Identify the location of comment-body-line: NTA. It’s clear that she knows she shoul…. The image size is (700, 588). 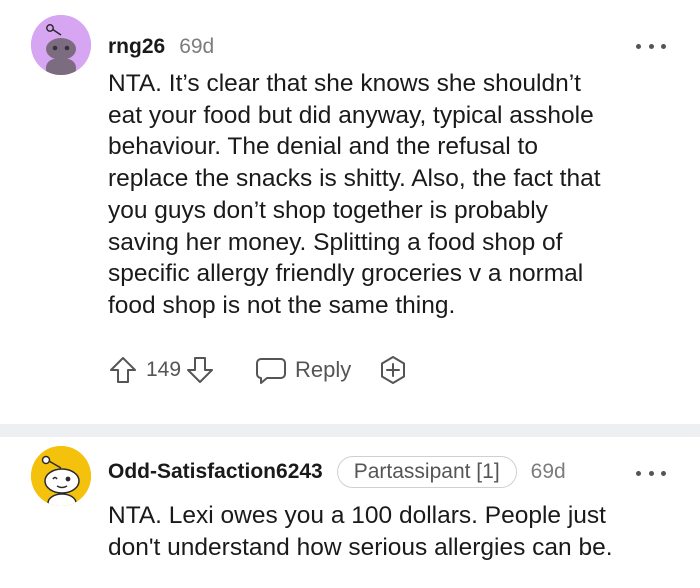
(344, 83).